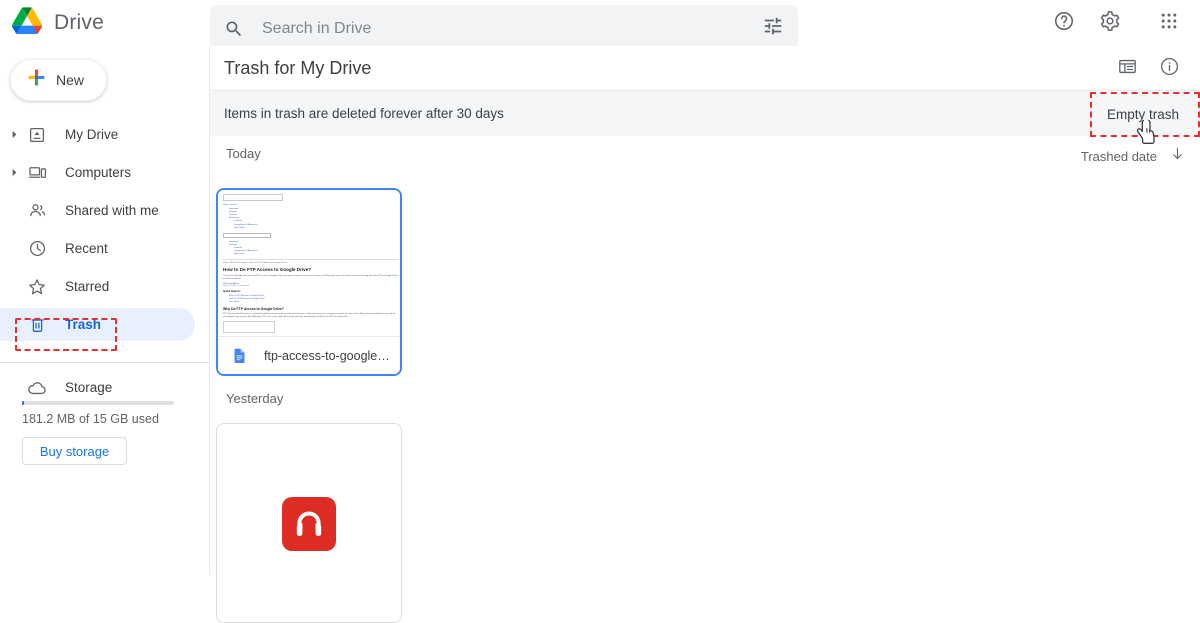  I want to click on list-view-icon, so click(1127, 69).